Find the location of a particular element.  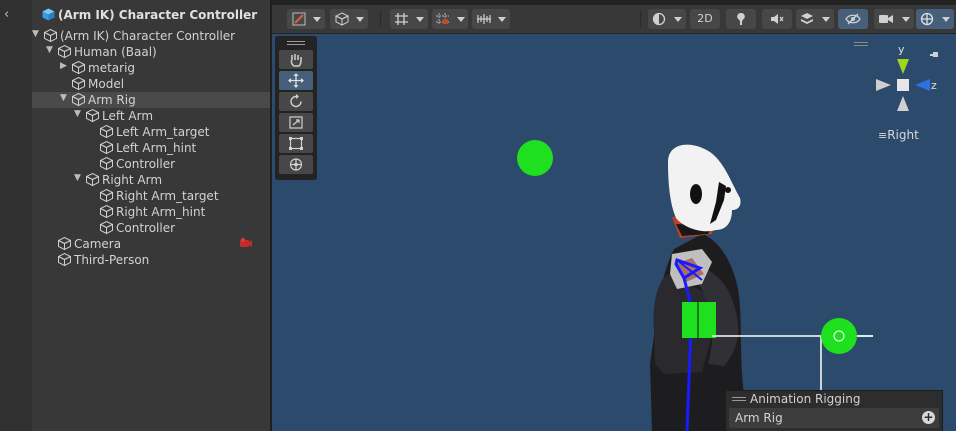

scene-toolbar: 2D is located at coordinates (614, 19).